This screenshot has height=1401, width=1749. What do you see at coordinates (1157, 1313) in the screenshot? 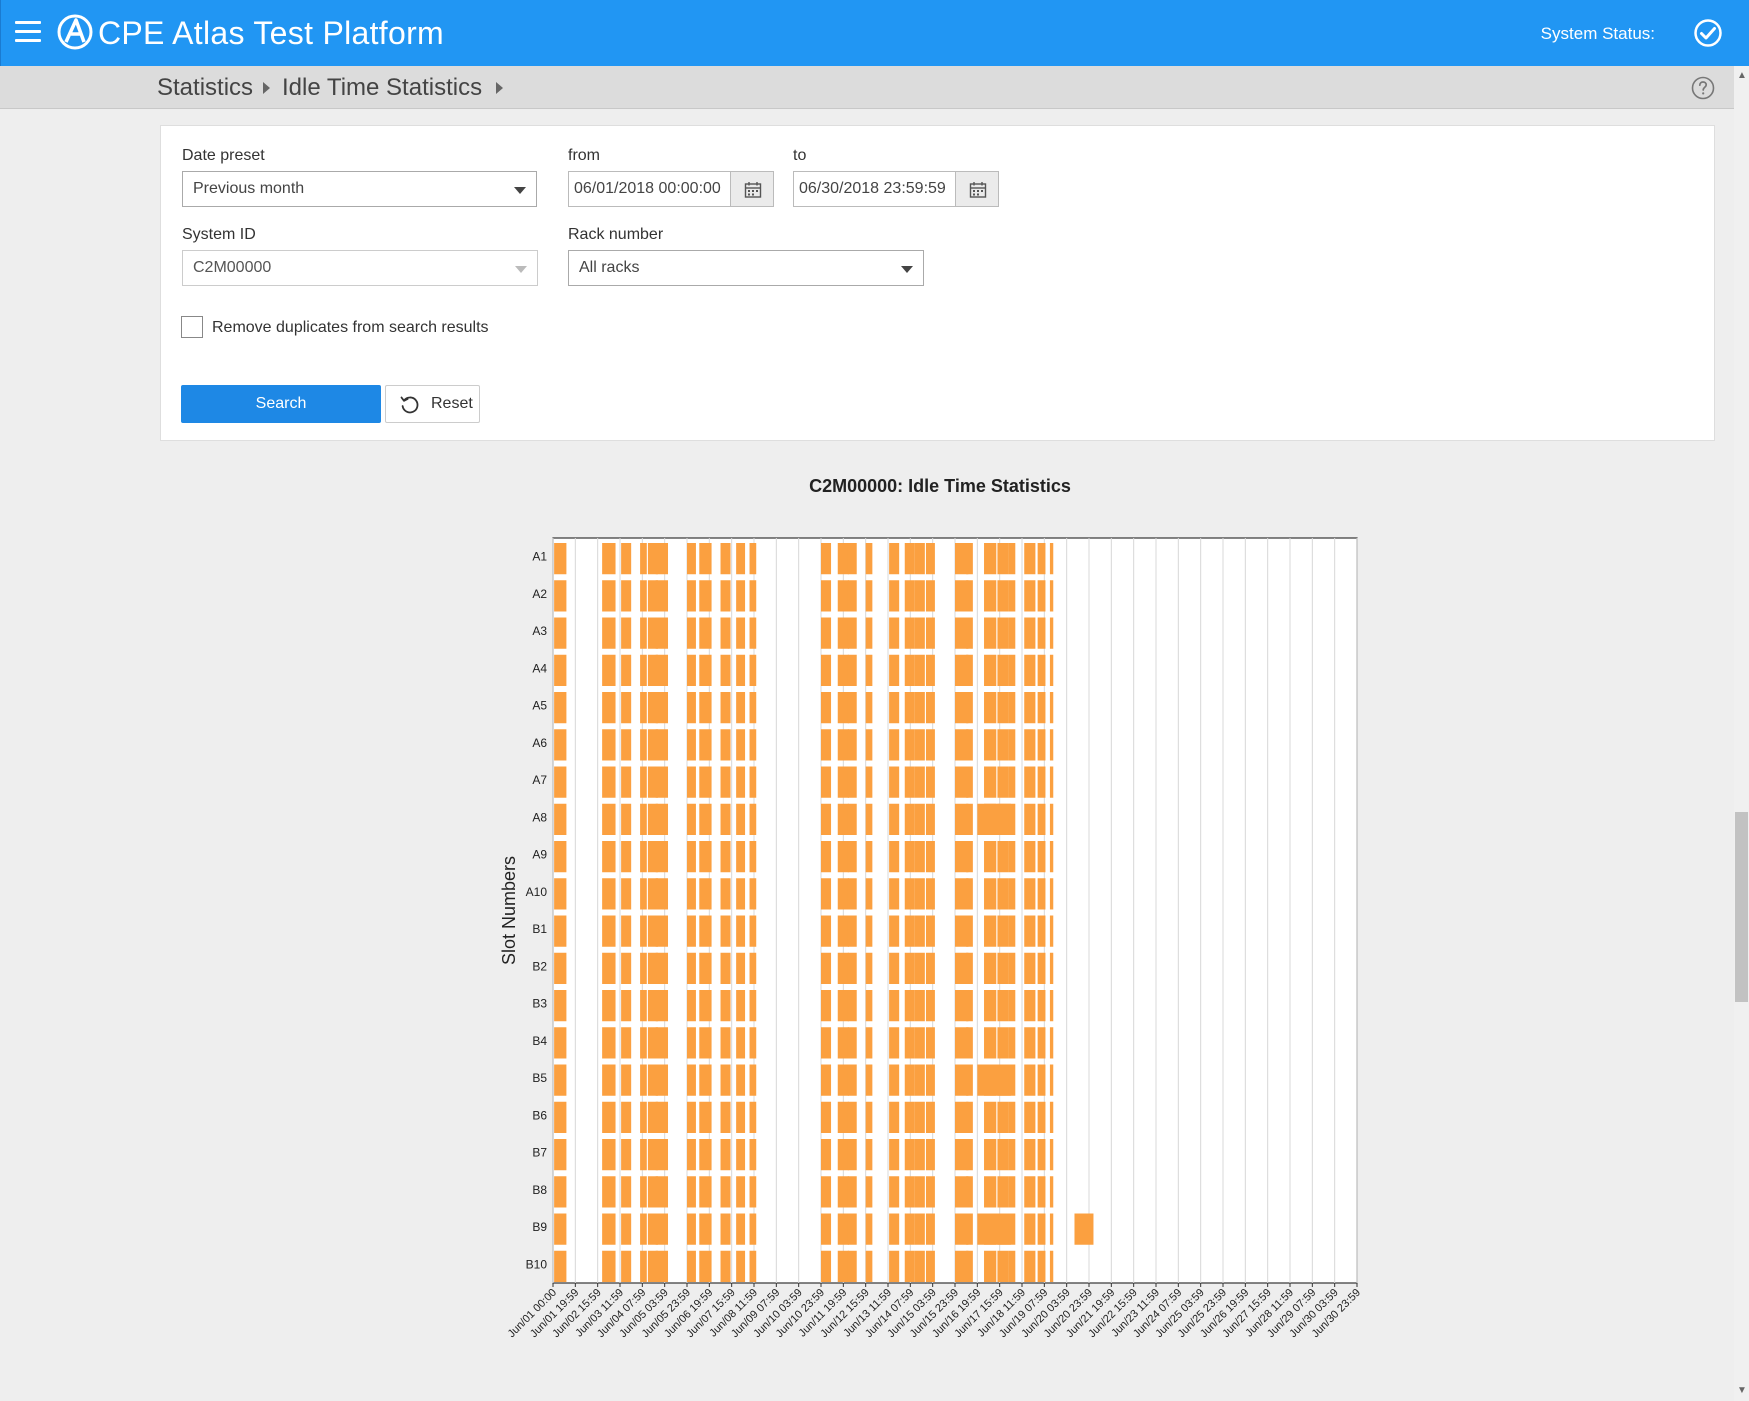
I see `x-tick-label: Jun/24 07:59` at bounding box center [1157, 1313].